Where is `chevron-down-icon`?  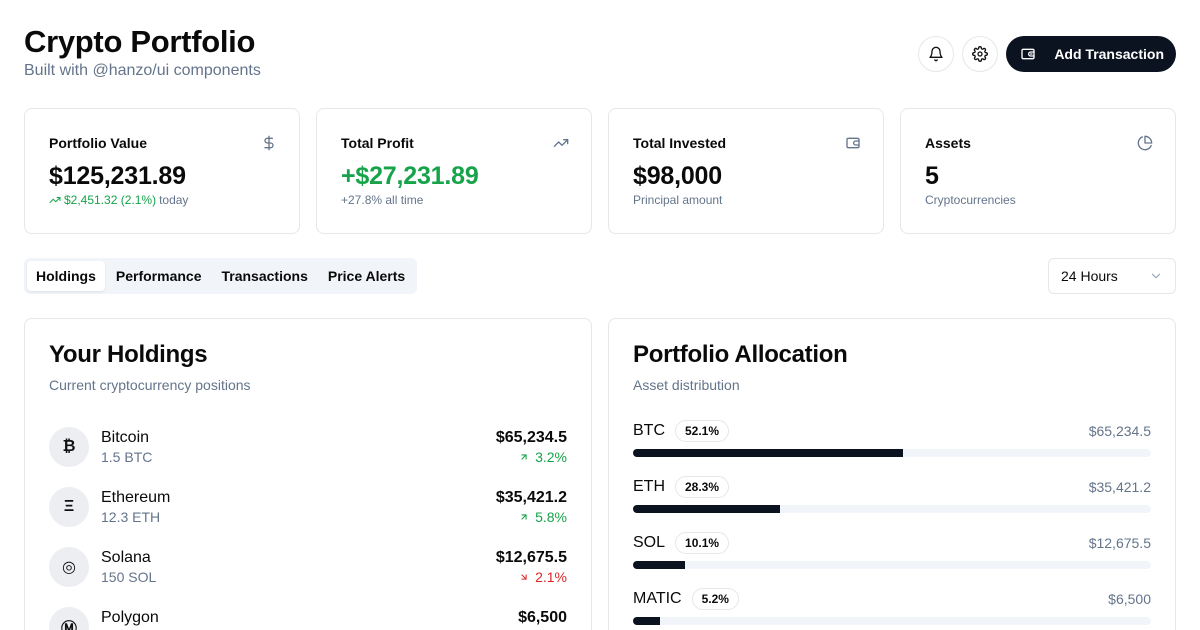 chevron-down-icon is located at coordinates (1156, 276).